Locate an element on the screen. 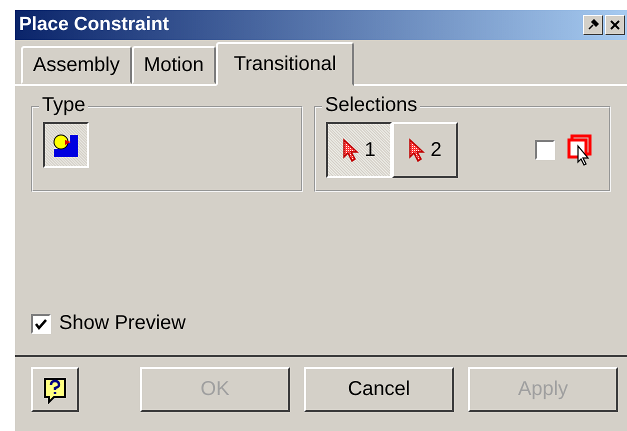 The width and height of the screenshot is (627, 431). close-icon is located at coordinates (615, 25).